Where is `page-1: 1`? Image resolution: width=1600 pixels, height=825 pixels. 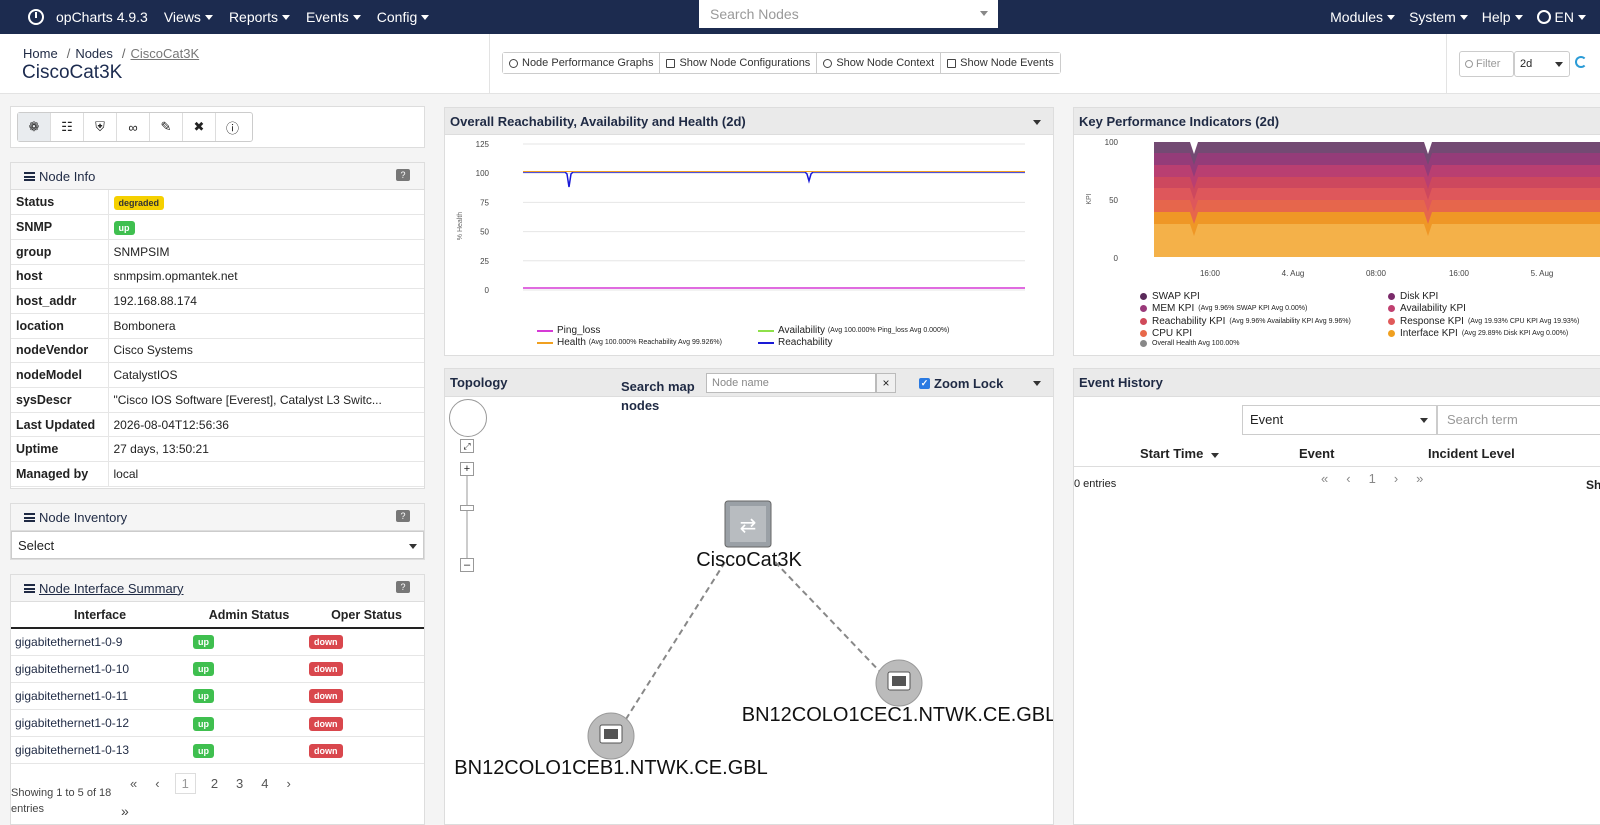 page-1: 1 is located at coordinates (185, 783).